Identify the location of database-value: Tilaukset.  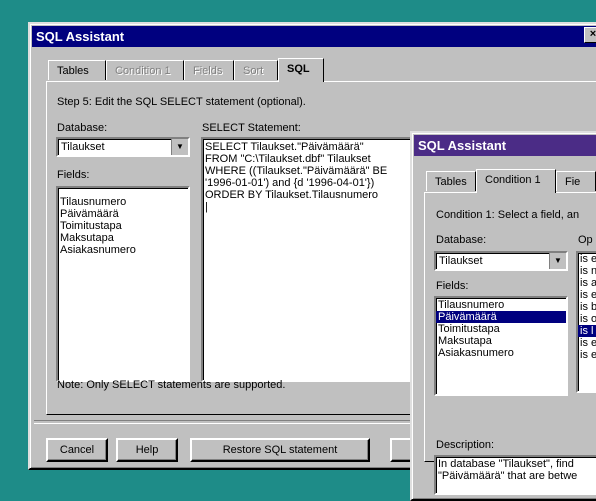
(83, 147).